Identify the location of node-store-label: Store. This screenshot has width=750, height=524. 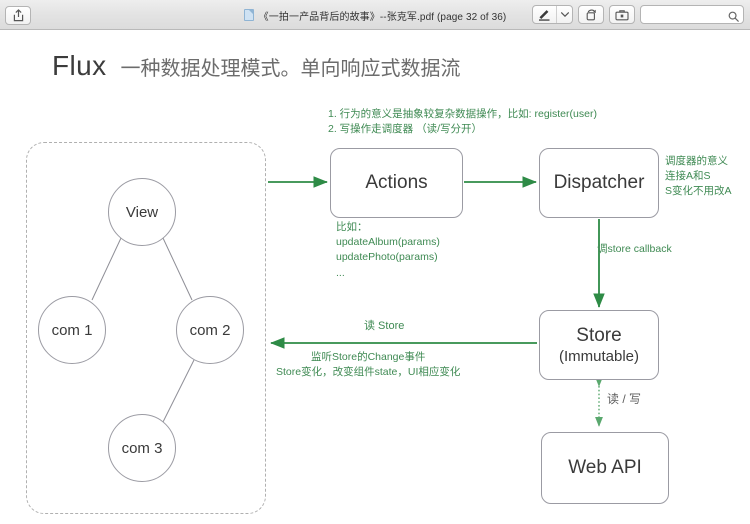
(599, 335).